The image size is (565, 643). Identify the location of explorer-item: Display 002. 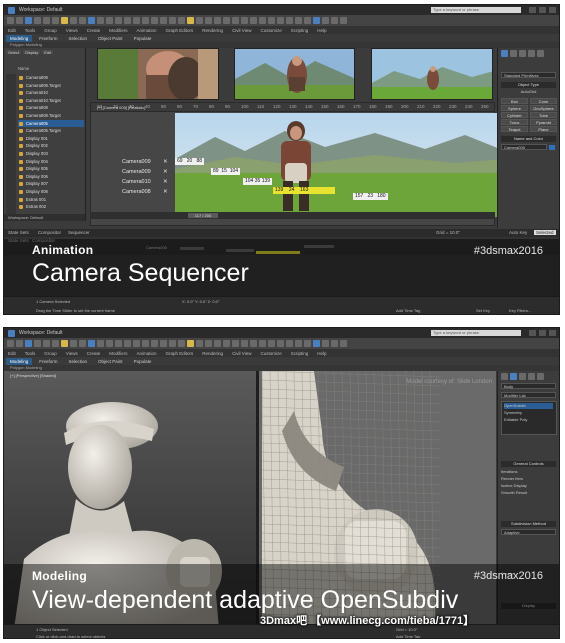
(51, 146).